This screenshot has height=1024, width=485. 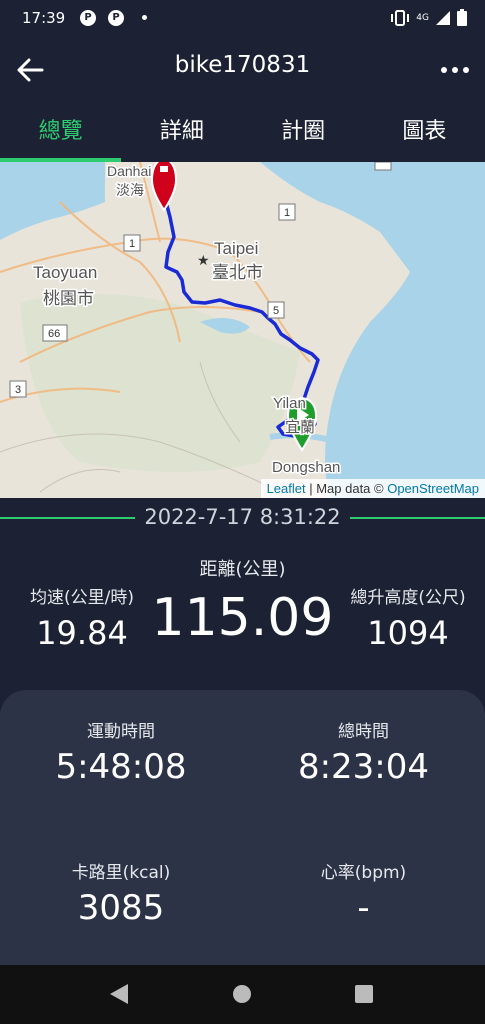 I want to click on distance-label: 距離(公里), so click(x=242, y=569).